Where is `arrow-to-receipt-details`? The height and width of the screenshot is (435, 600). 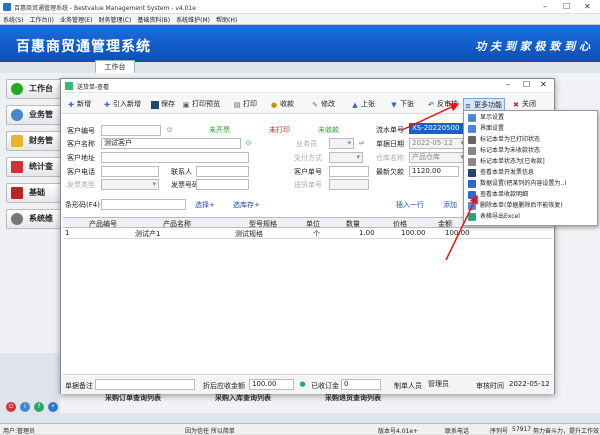
arrow-to-receipt-details is located at coordinates (461, 227).